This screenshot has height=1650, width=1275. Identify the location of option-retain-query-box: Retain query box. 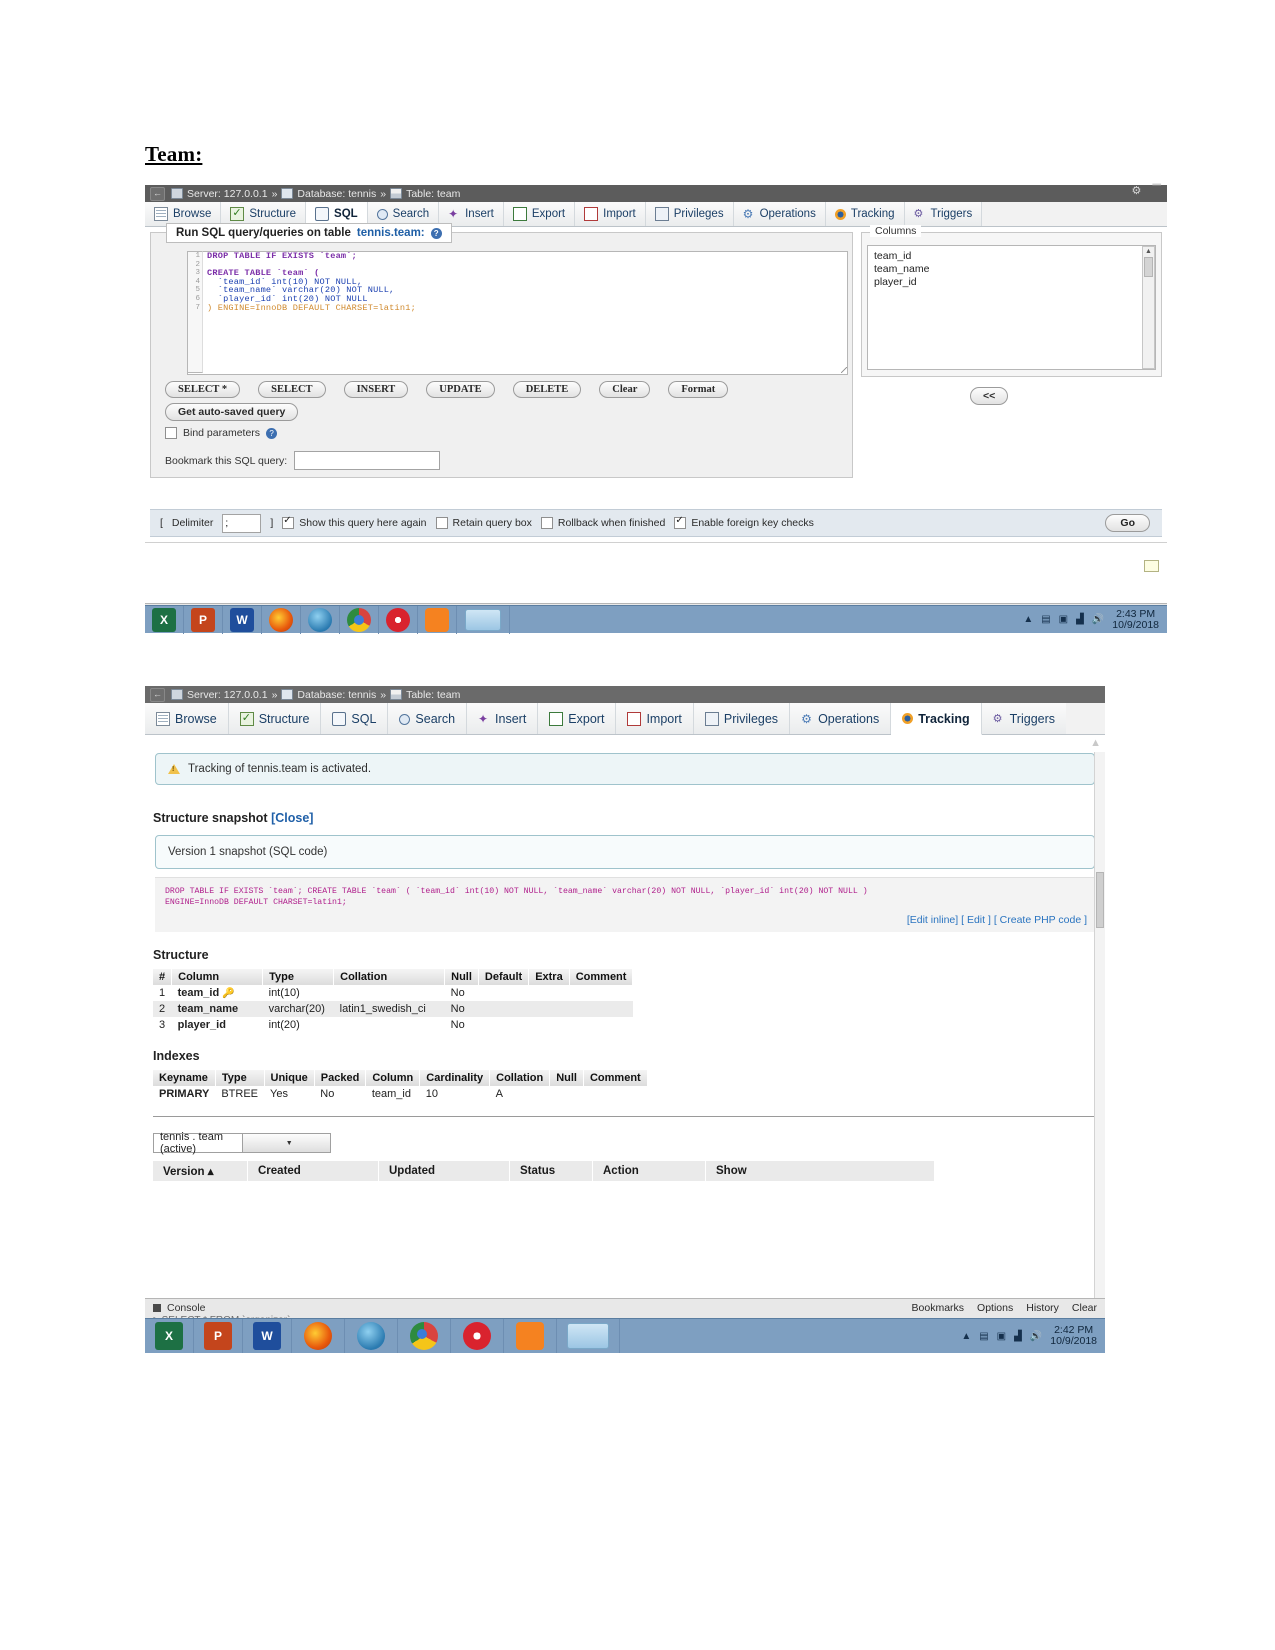
(483, 523).